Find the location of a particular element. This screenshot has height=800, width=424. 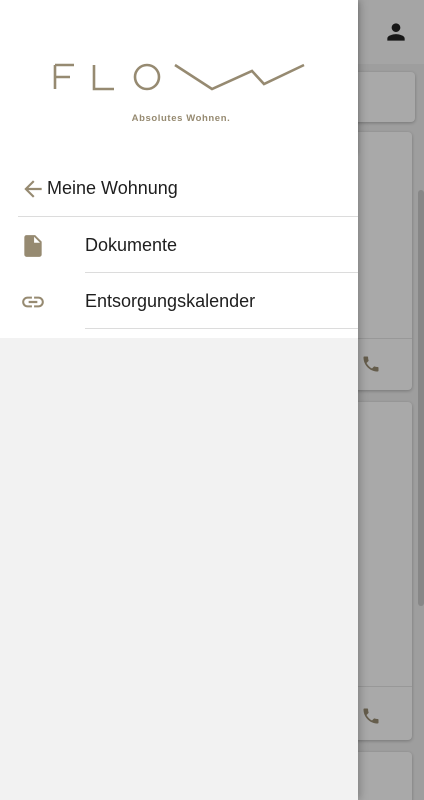

back-to-meine-wohnung: Meine Wohnung is located at coordinates (179, 188).